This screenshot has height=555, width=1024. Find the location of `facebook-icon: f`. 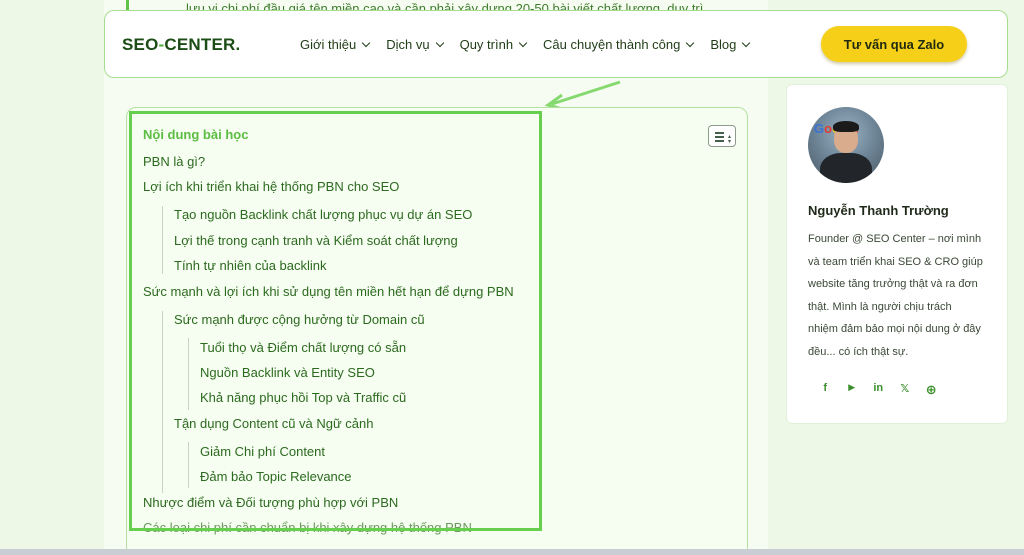

facebook-icon: f is located at coordinates (825, 390).